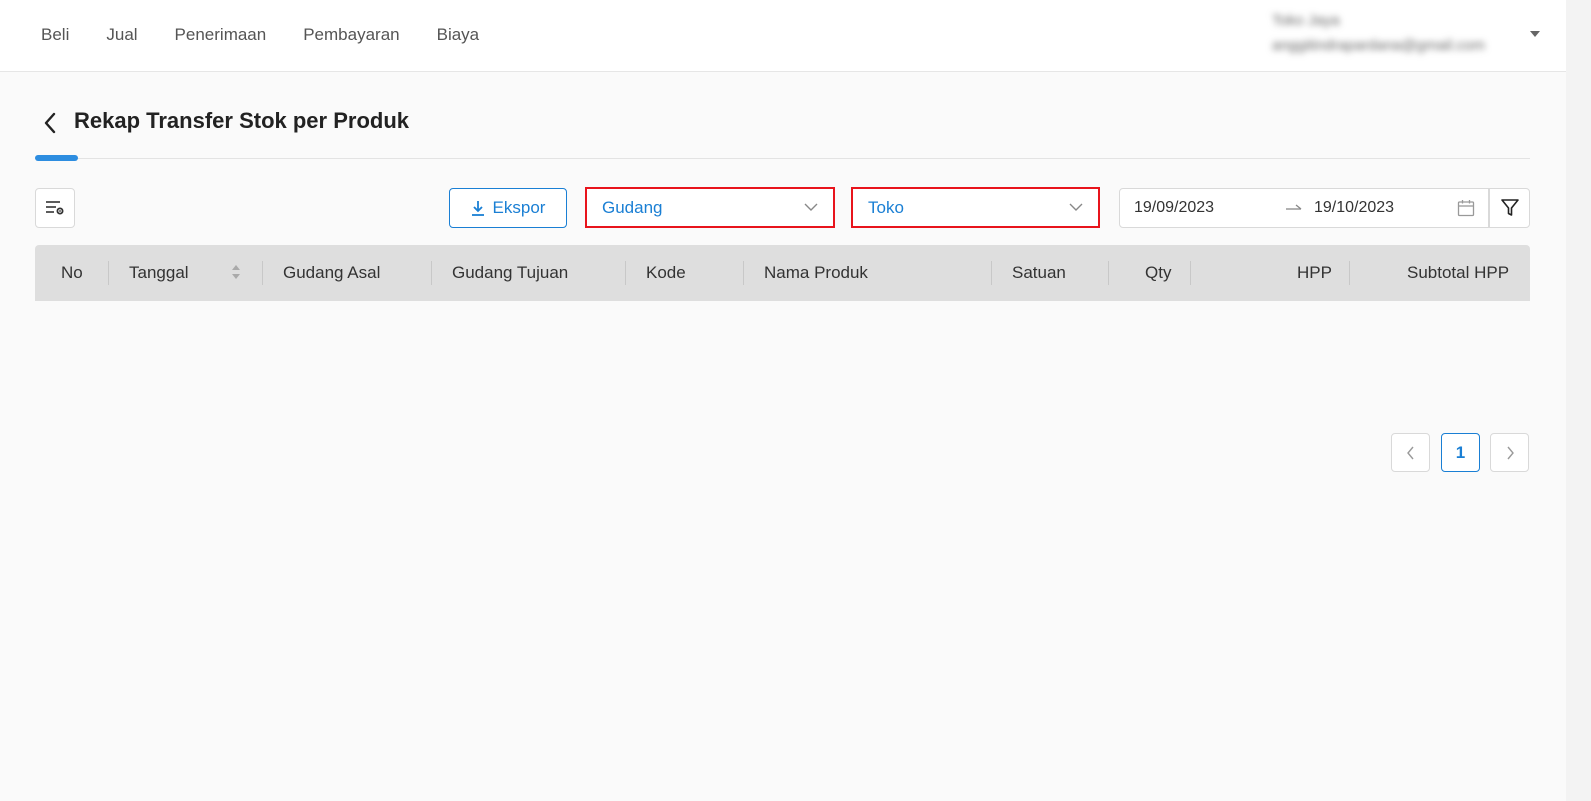 Image resolution: width=1591 pixels, height=801 pixels. Describe the element at coordinates (332, 272) in the screenshot. I see `column-header-gudang-asal: Gudang Asal` at that location.